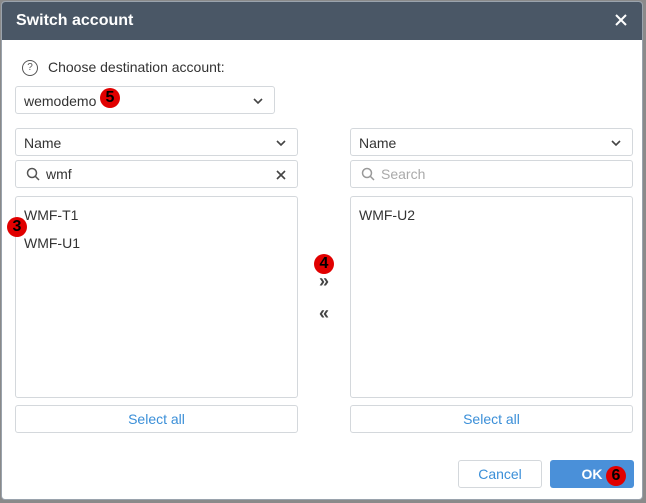  I want to click on left-search-input: wmf, so click(156, 174).